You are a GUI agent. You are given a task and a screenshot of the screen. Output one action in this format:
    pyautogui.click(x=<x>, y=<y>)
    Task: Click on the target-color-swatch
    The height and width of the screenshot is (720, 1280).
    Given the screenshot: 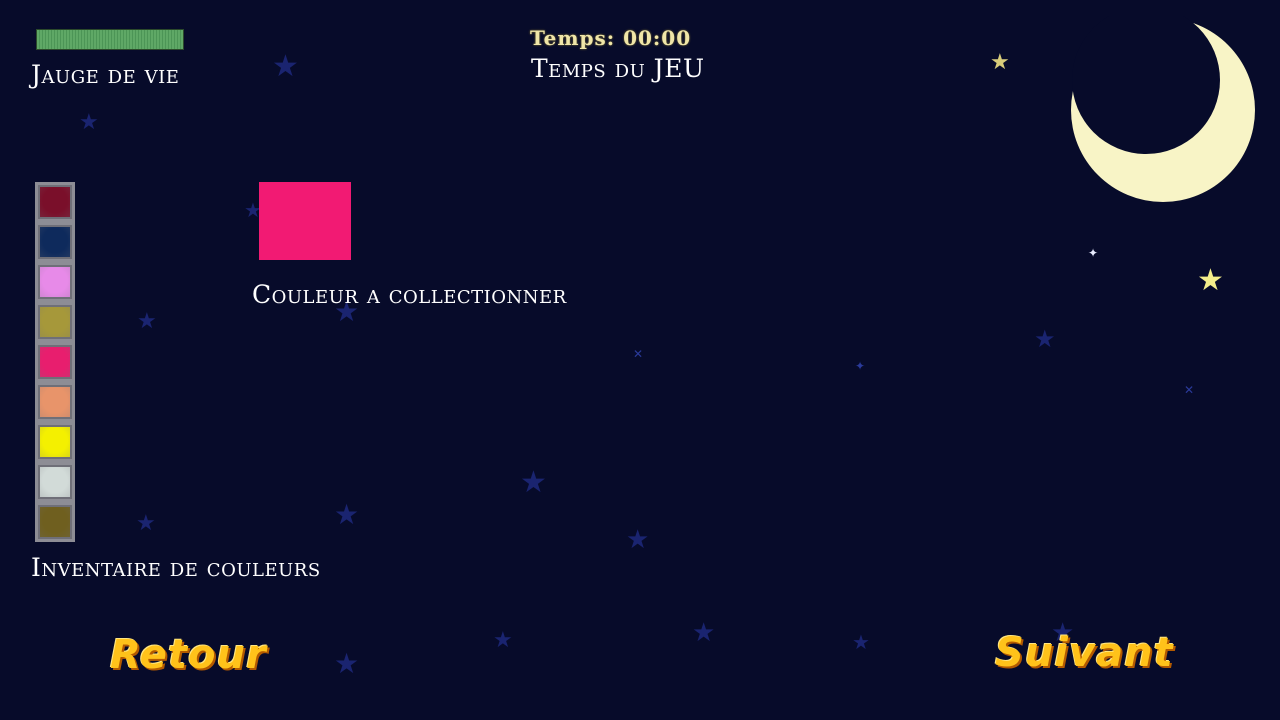 What is the action you would take?
    pyautogui.click(x=305, y=221)
    